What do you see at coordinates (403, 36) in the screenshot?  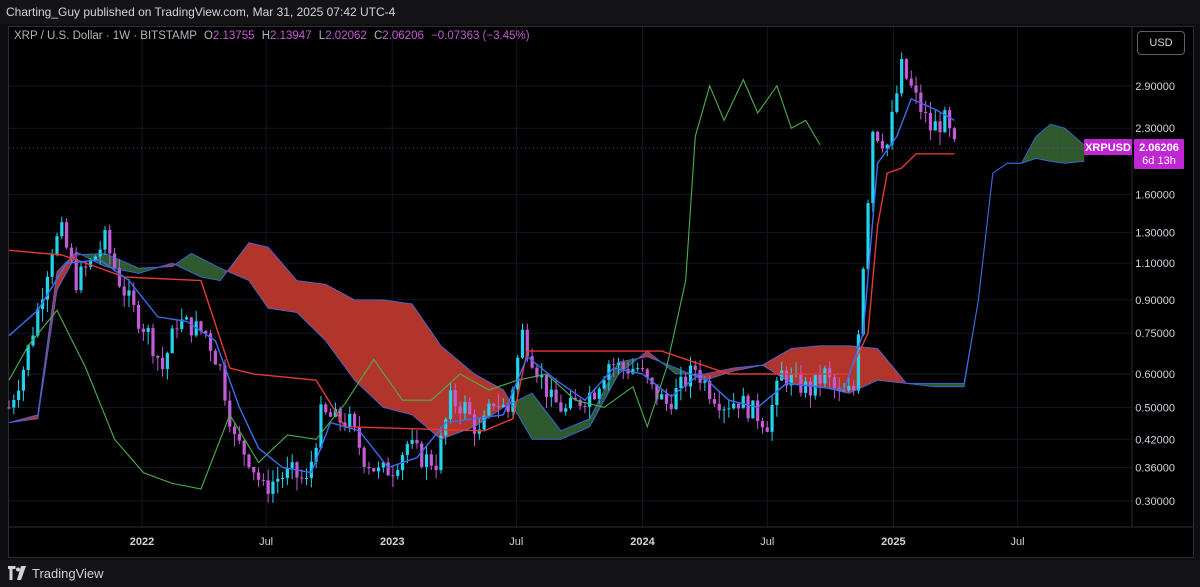 I see `legend-close: 2.06206` at bounding box center [403, 36].